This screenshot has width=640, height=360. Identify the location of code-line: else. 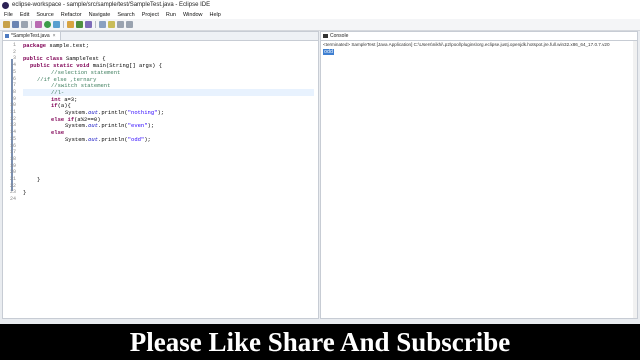
(58, 133).